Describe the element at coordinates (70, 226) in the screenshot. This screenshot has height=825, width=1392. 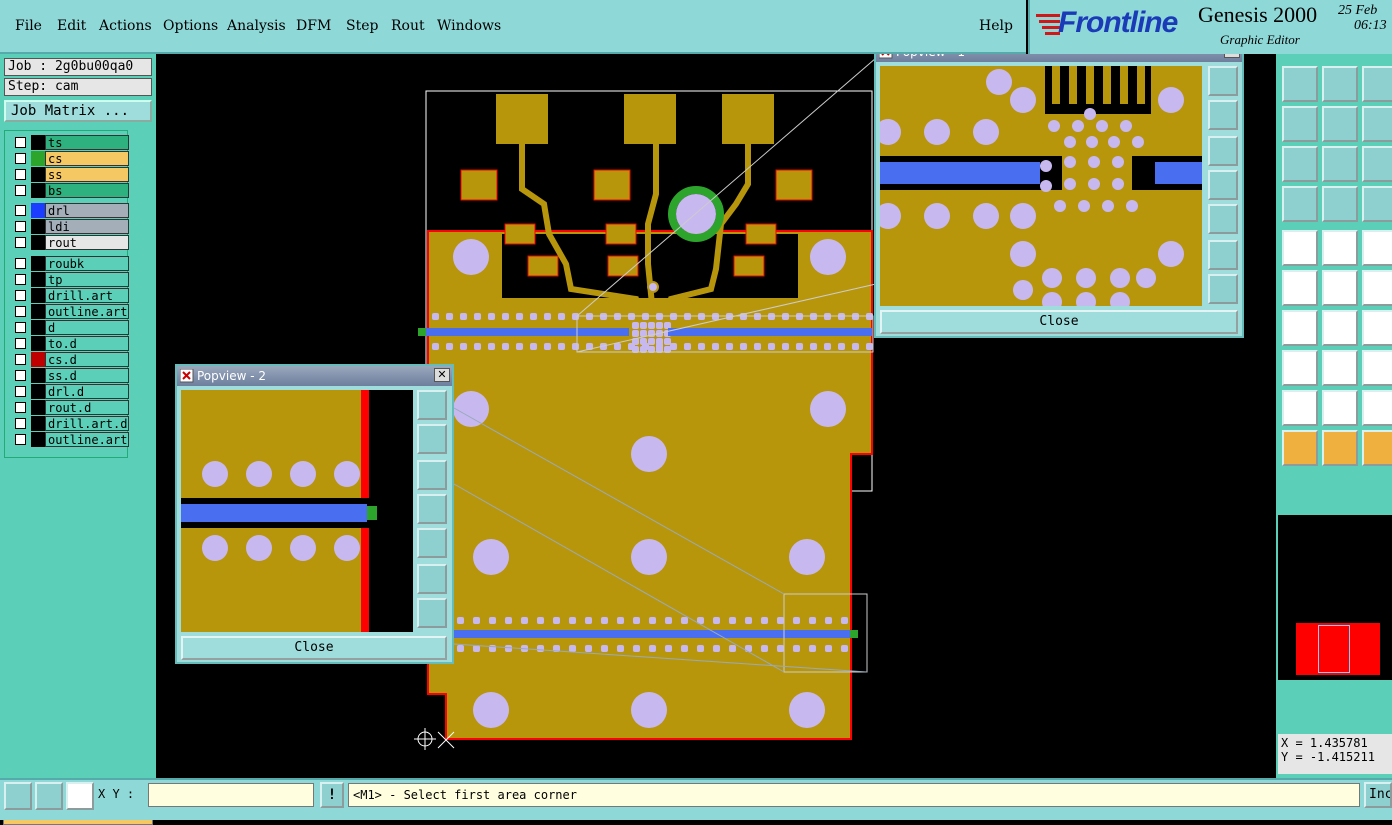
I see `layer-row: ldi` at that location.